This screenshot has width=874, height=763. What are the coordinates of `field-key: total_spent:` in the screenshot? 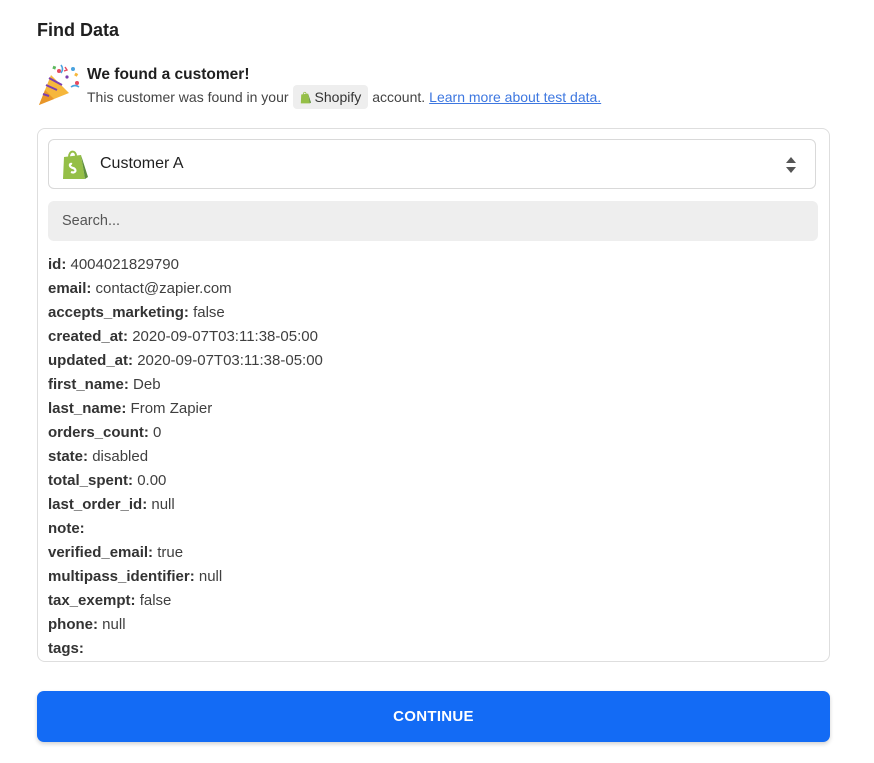 It's located at (91, 480).